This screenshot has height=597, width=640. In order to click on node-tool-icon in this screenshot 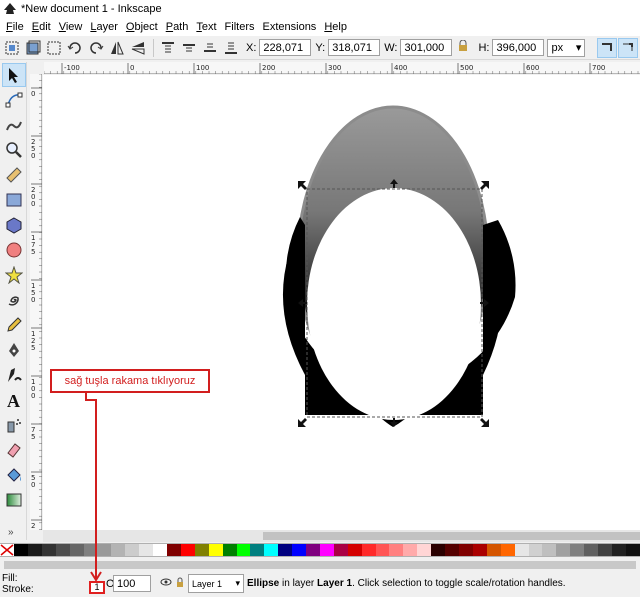, I will do `click(14, 100)`.